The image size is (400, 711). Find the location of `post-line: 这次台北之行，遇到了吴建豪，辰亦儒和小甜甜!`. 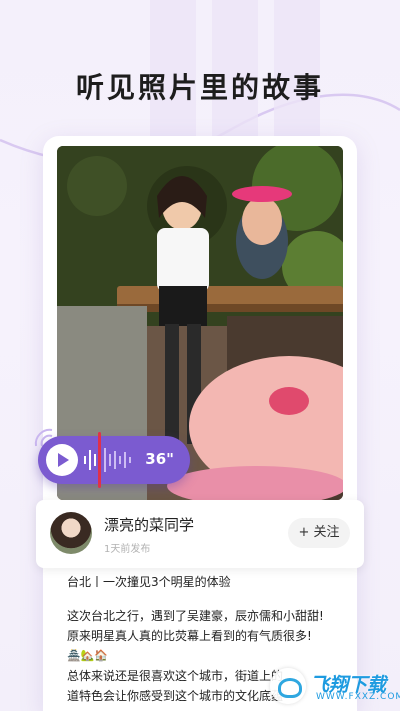

post-line: 这次台北之行，遇到了吴建豪，辰亦儒和小甜甜! is located at coordinates (195, 616).